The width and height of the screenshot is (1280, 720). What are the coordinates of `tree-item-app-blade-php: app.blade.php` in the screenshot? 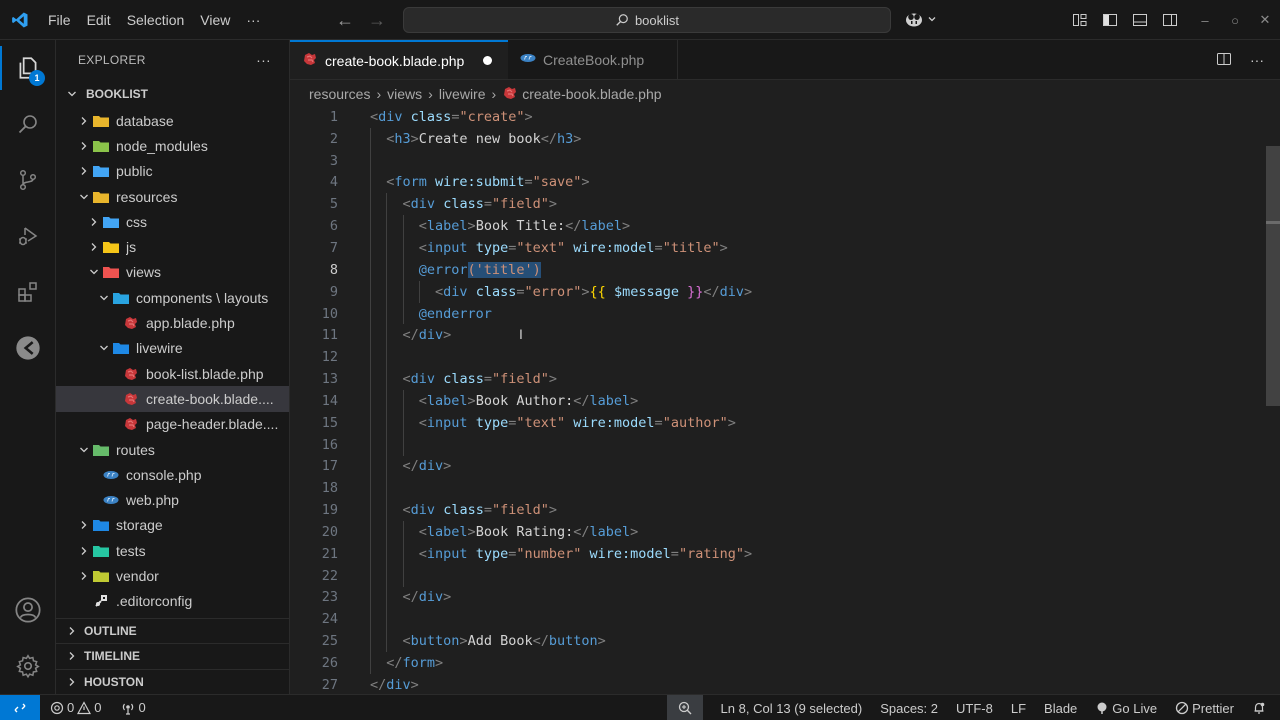 It's located at (172, 322).